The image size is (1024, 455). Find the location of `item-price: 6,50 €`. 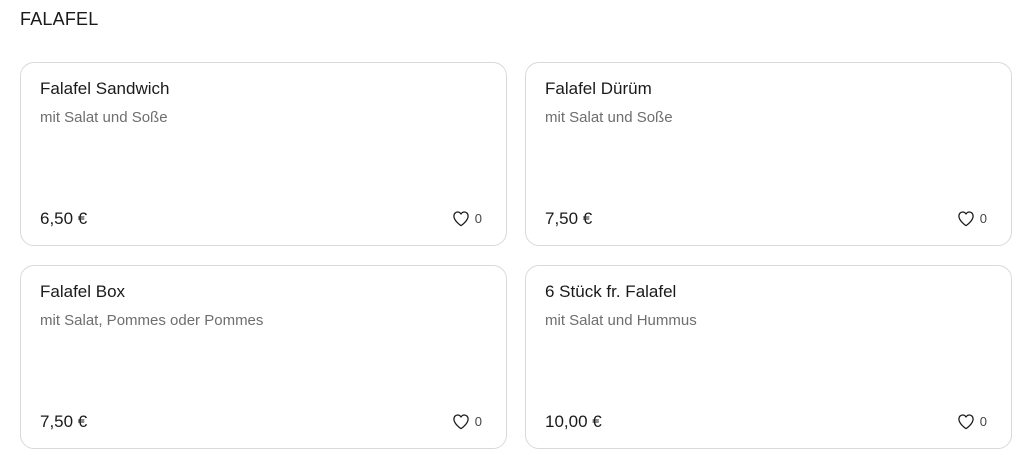

item-price: 6,50 € is located at coordinates (64, 218).